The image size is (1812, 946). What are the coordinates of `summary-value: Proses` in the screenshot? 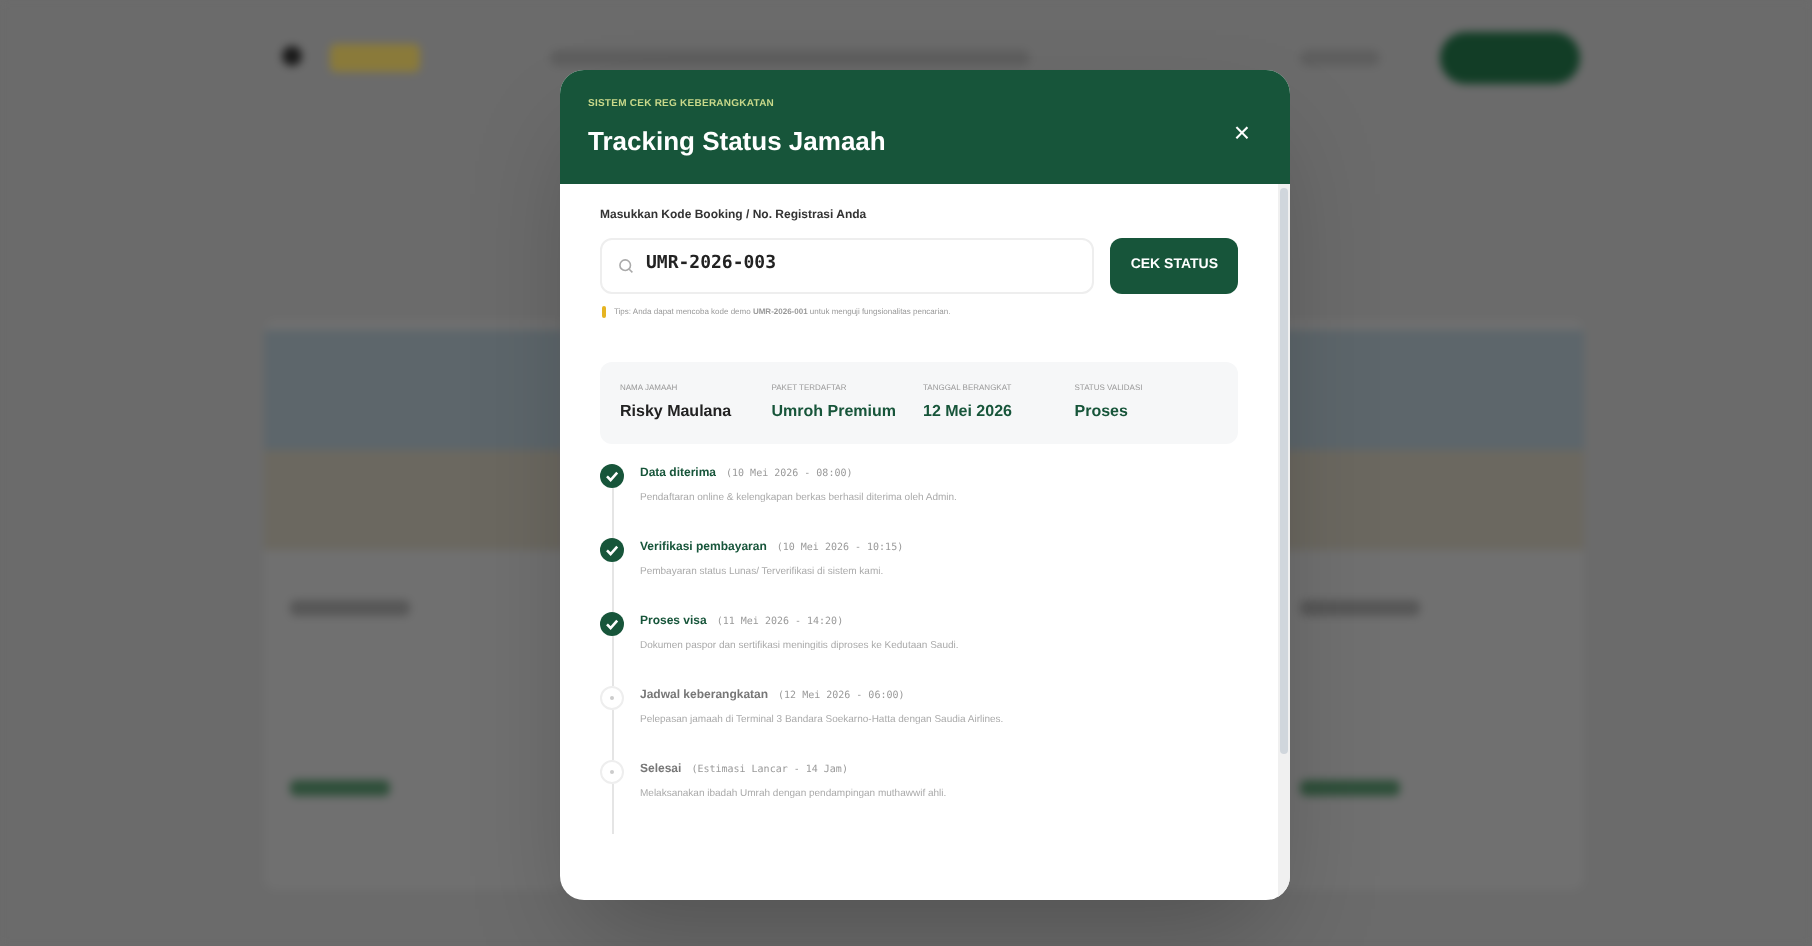 It's located at (1102, 412).